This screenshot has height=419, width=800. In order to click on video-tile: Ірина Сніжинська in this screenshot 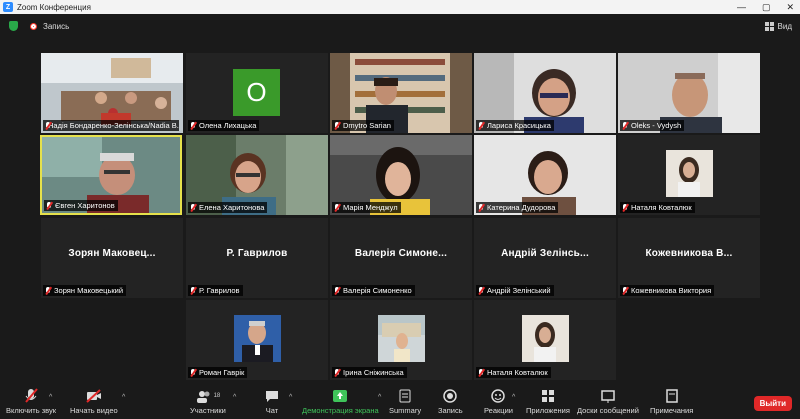, I will do `click(401, 340)`.